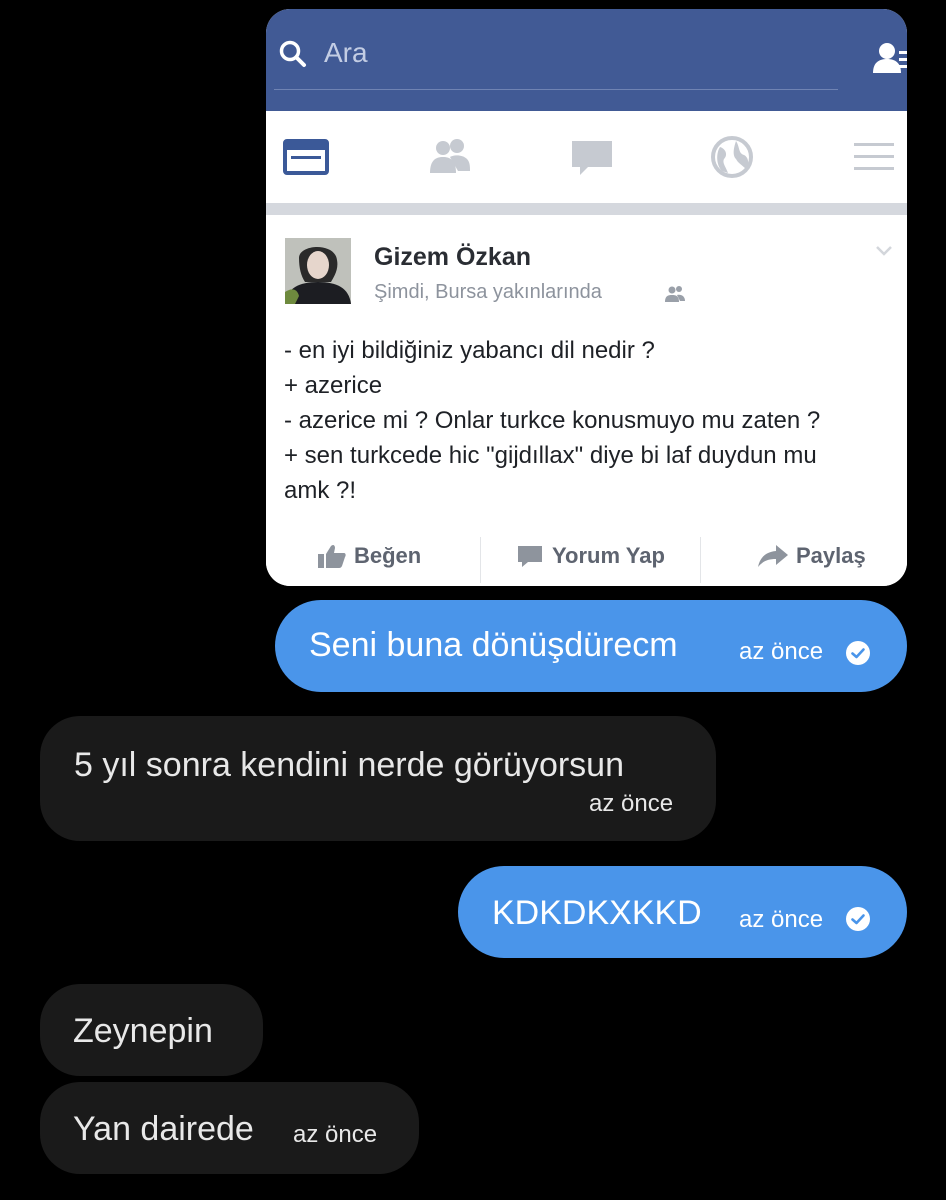  I want to click on post-author: Gizem Özkan, so click(452, 257).